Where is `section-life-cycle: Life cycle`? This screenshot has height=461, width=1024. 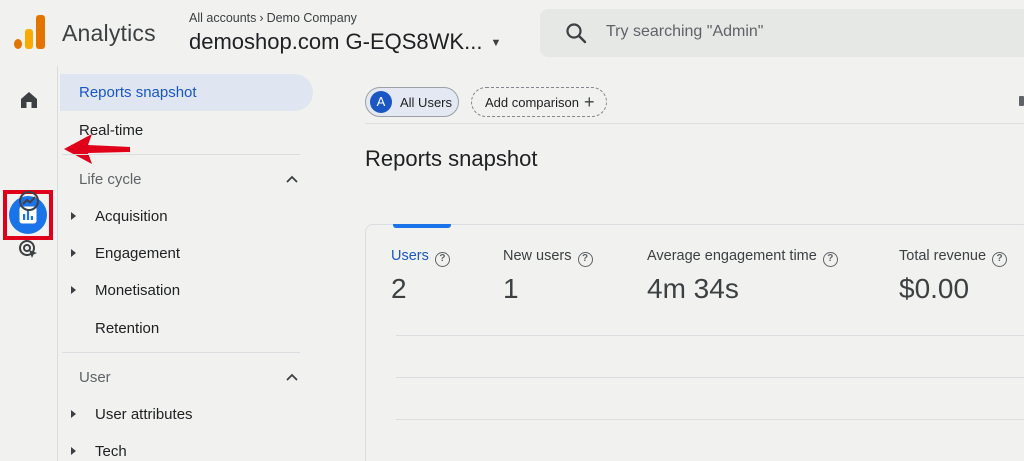
section-life-cycle: Life cycle is located at coordinates (110, 179).